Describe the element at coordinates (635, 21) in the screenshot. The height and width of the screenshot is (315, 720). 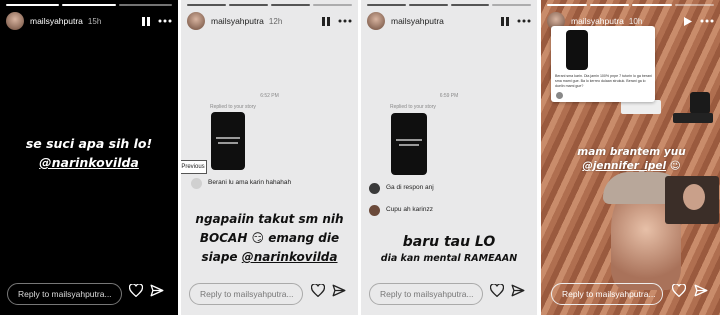
I see `post-time: 10h` at that location.